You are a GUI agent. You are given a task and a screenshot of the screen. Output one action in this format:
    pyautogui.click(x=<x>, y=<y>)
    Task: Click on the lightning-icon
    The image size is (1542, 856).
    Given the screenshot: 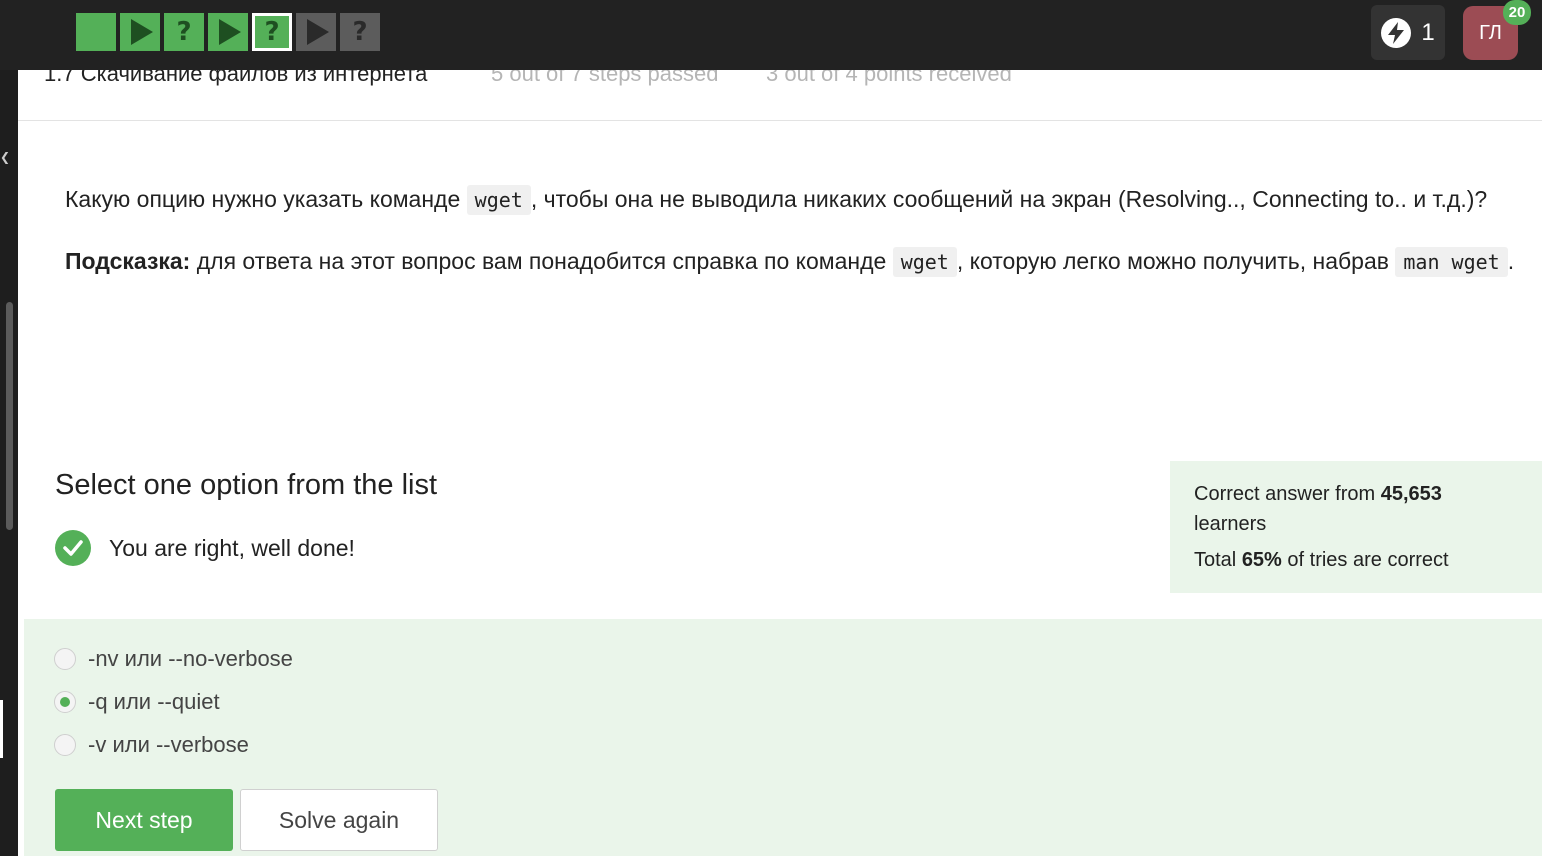 What is the action you would take?
    pyautogui.click(x=1396, y=32)
    